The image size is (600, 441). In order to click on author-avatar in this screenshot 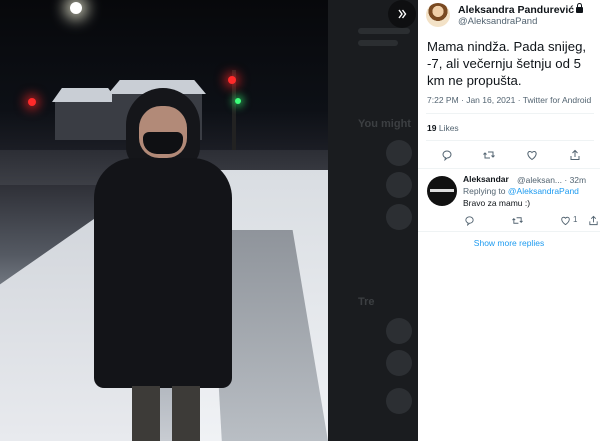, I will do `click(438, 15)`.